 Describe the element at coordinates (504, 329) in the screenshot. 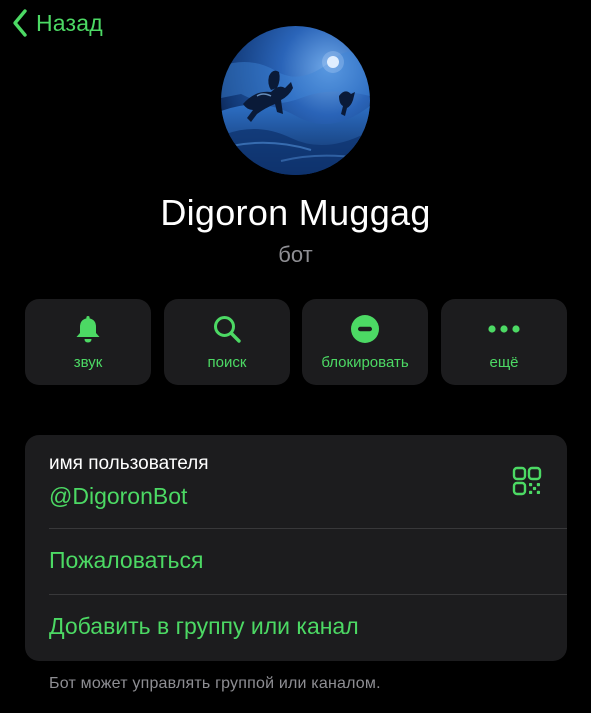

I see `more-dots-icon` at that location.